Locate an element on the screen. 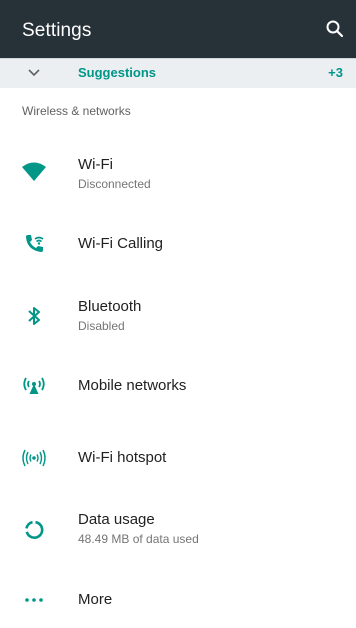 The width and height of the screenshot is (356, 628). bluetooth-icon is located at coordinates (34, 316).